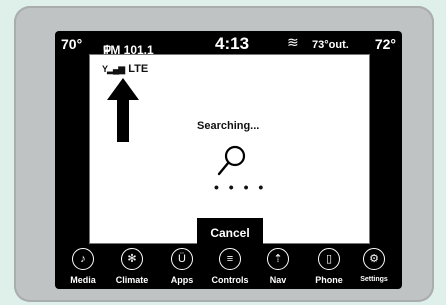 The width and height of the screenshot is (446, 305). Describe the element at coordinates (123, 110) in the screenshot. I see `up-arrow-icon` at that location.